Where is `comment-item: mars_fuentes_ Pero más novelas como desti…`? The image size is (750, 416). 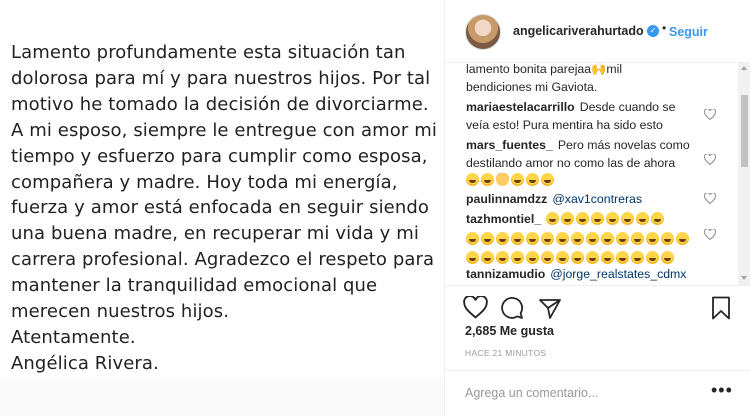 comment-item: mars_fuentes_ Pero más novelas como desti… is located at coordinates (591, 163).